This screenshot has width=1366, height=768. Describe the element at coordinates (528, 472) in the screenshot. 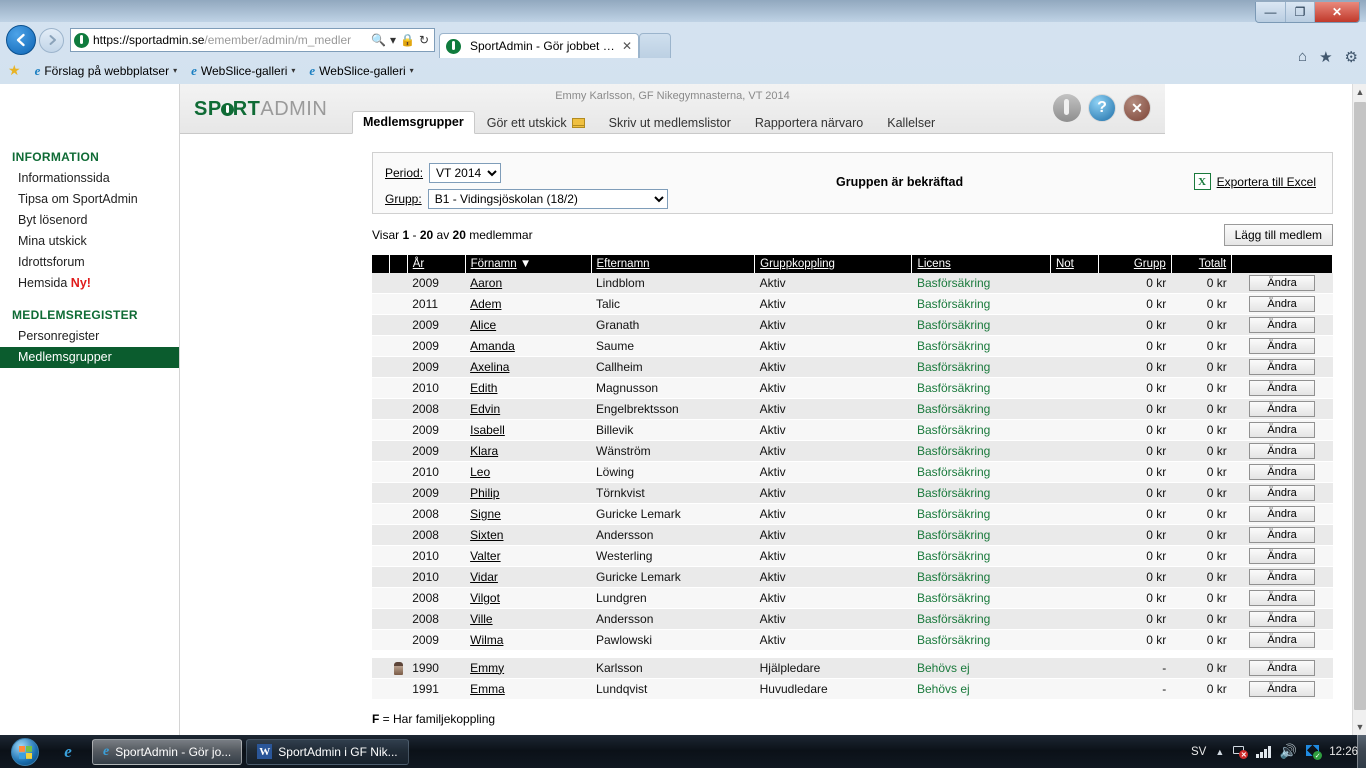

I see `cell-fornamn: Leo` at that location.